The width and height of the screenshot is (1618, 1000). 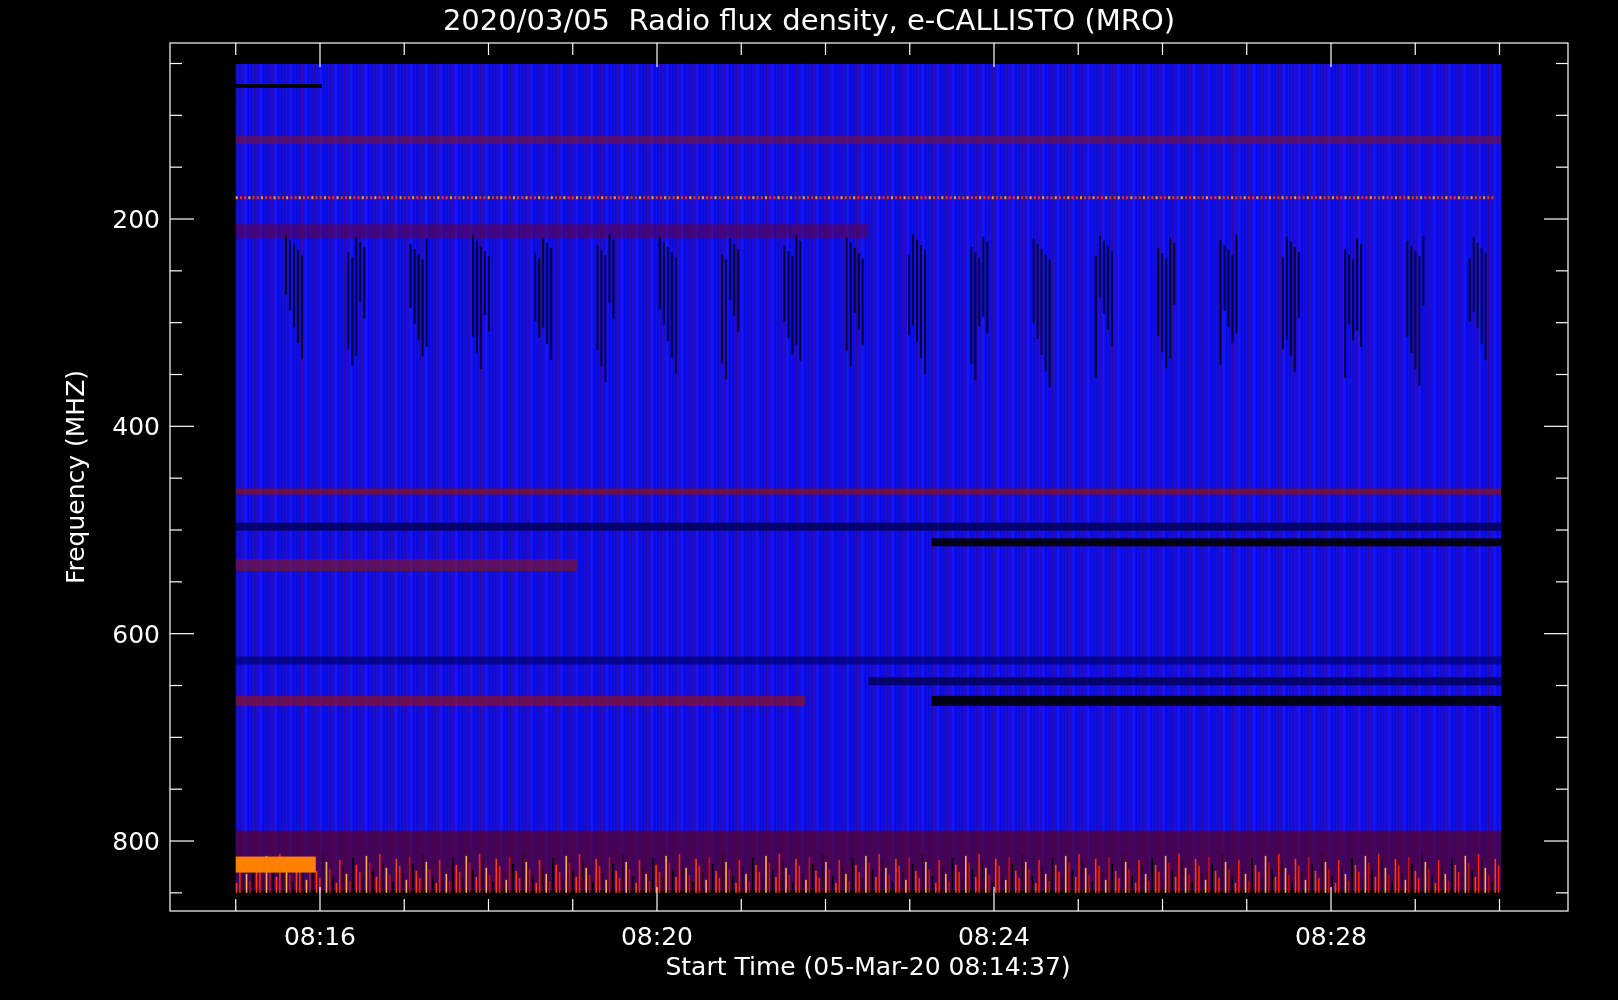 I want to click on x-tick-label: 08:16, so click(x=320, y=936).